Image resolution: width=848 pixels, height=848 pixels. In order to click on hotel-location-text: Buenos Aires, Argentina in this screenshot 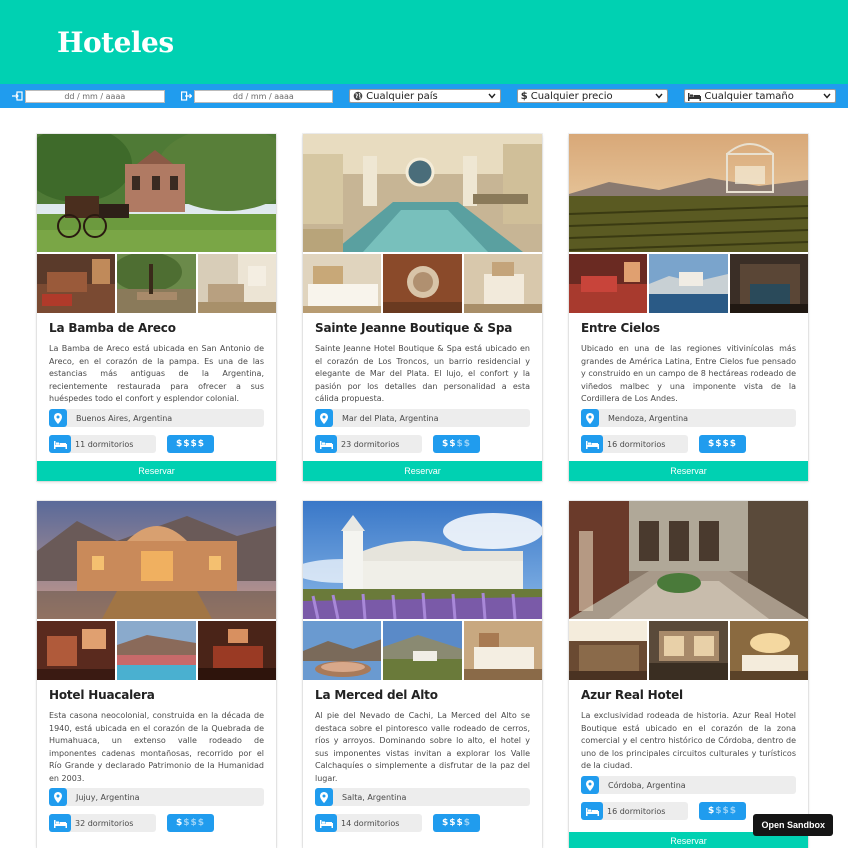, I will do `click(124, 418)`.